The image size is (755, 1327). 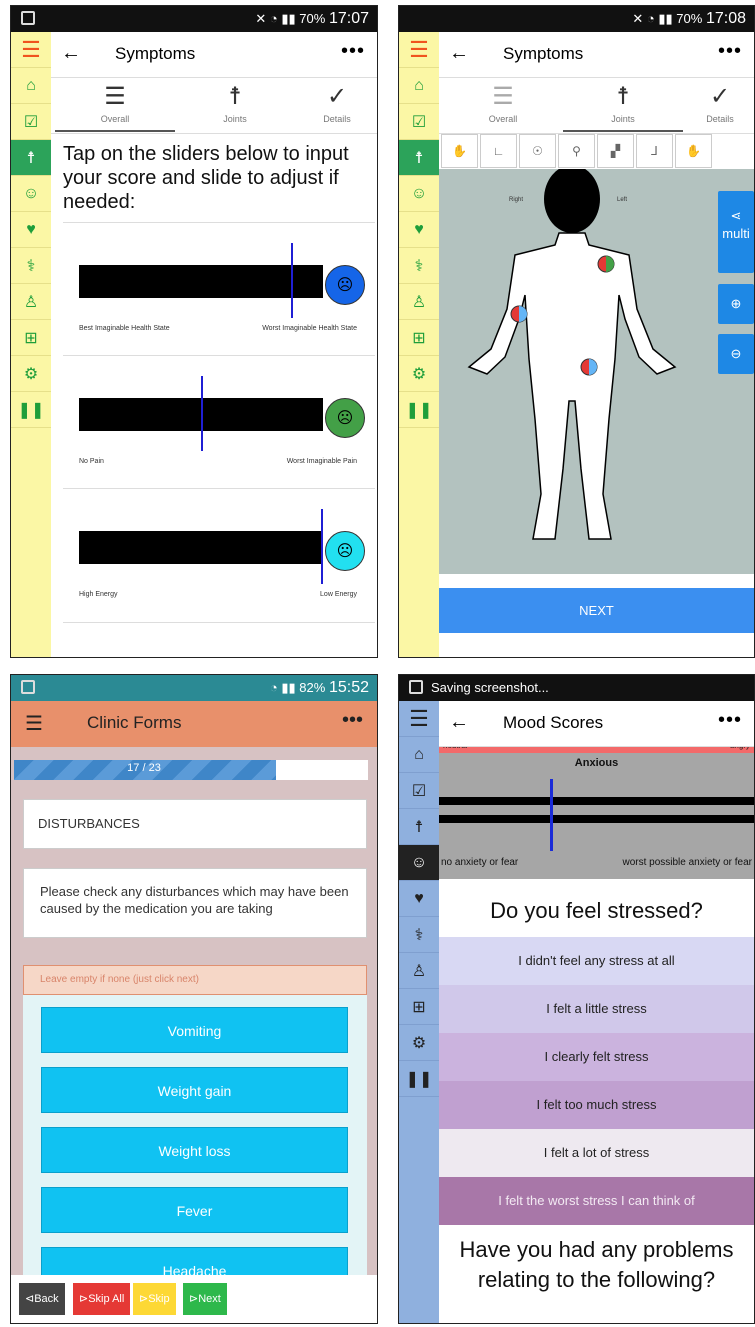 What do you see at coordinates (596, 610) in the screenshot?
I see `next-button: NEXT` at bounding box center [596, 610].